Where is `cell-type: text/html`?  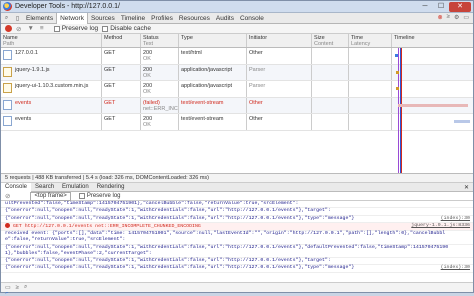
cell-type: text/html is located at coordinates (213, 56).